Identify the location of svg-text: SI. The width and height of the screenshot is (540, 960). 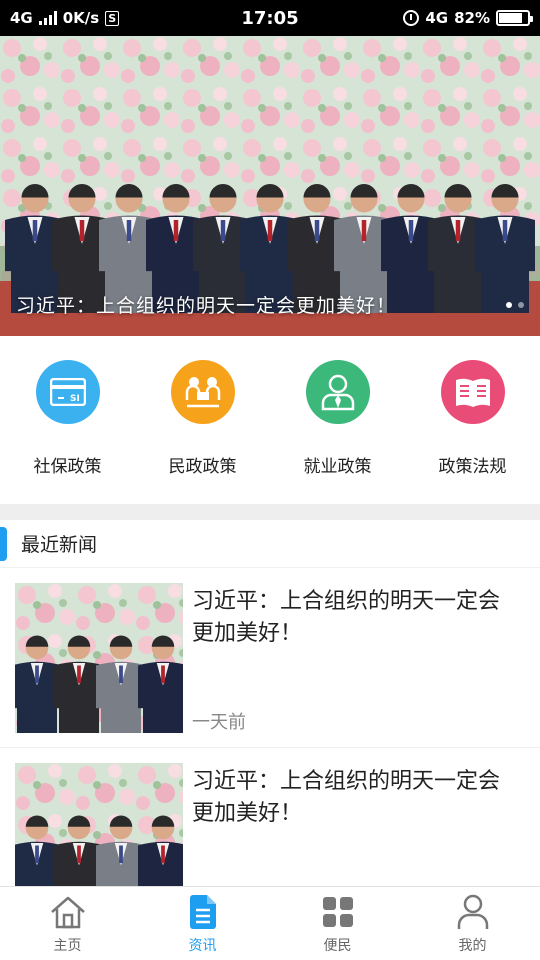
(75, 399).